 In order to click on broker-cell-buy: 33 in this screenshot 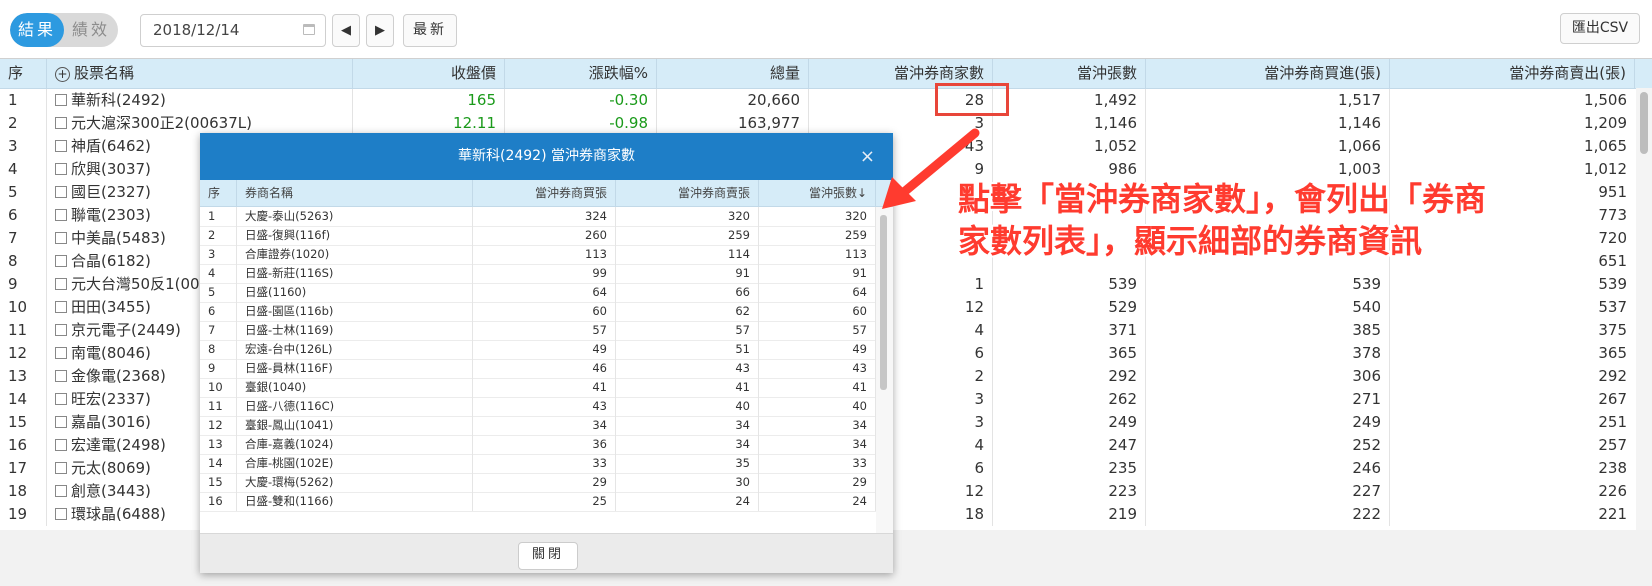, I will do `click(544, 463)`.